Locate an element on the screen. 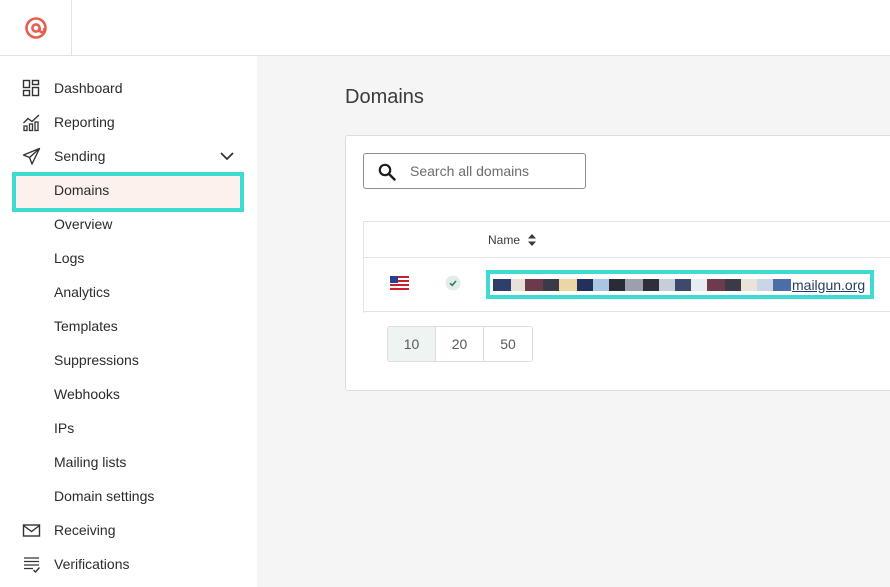 The height and width of the screenshot is (587, 890). sidebar-item-label: Verifications is located at coordinates (92, 564).